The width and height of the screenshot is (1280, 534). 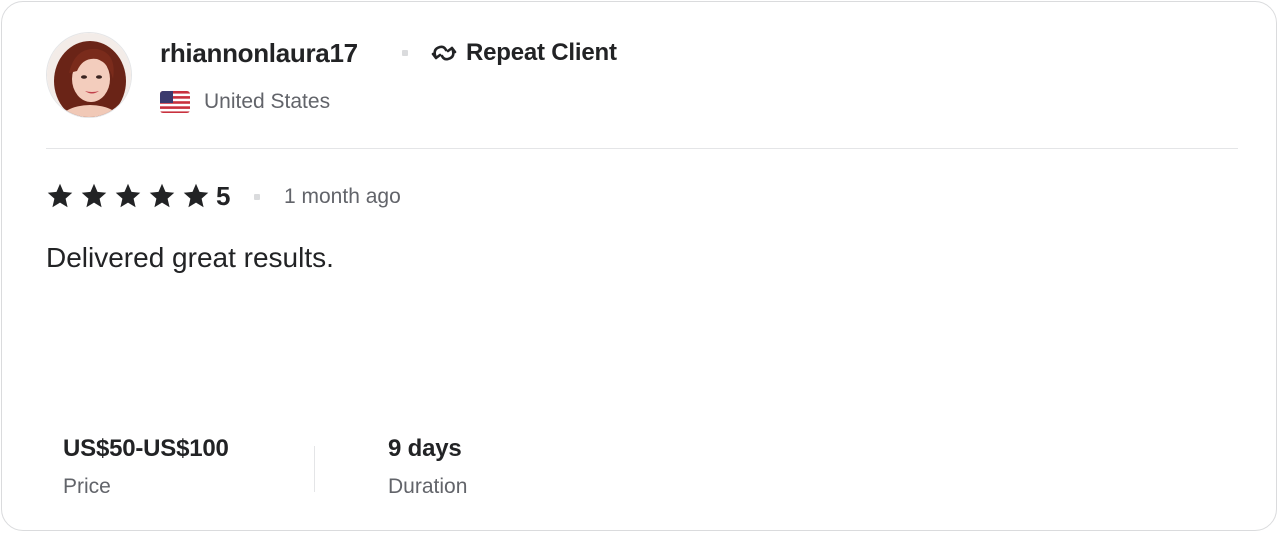 I want to click on star-rating, so click(x=131, y=196).